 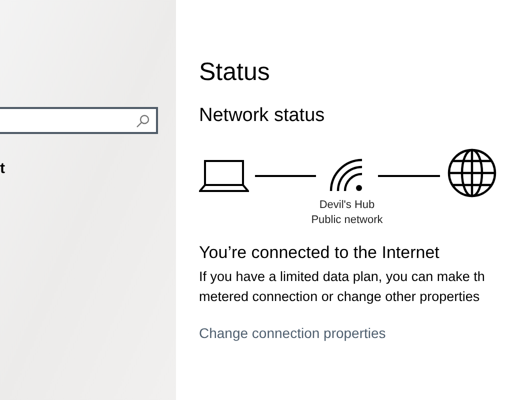 What do you see at coordinates (347, 175) in the screenshot?
I see `wifi-icon` at bounding box center [347, 175].